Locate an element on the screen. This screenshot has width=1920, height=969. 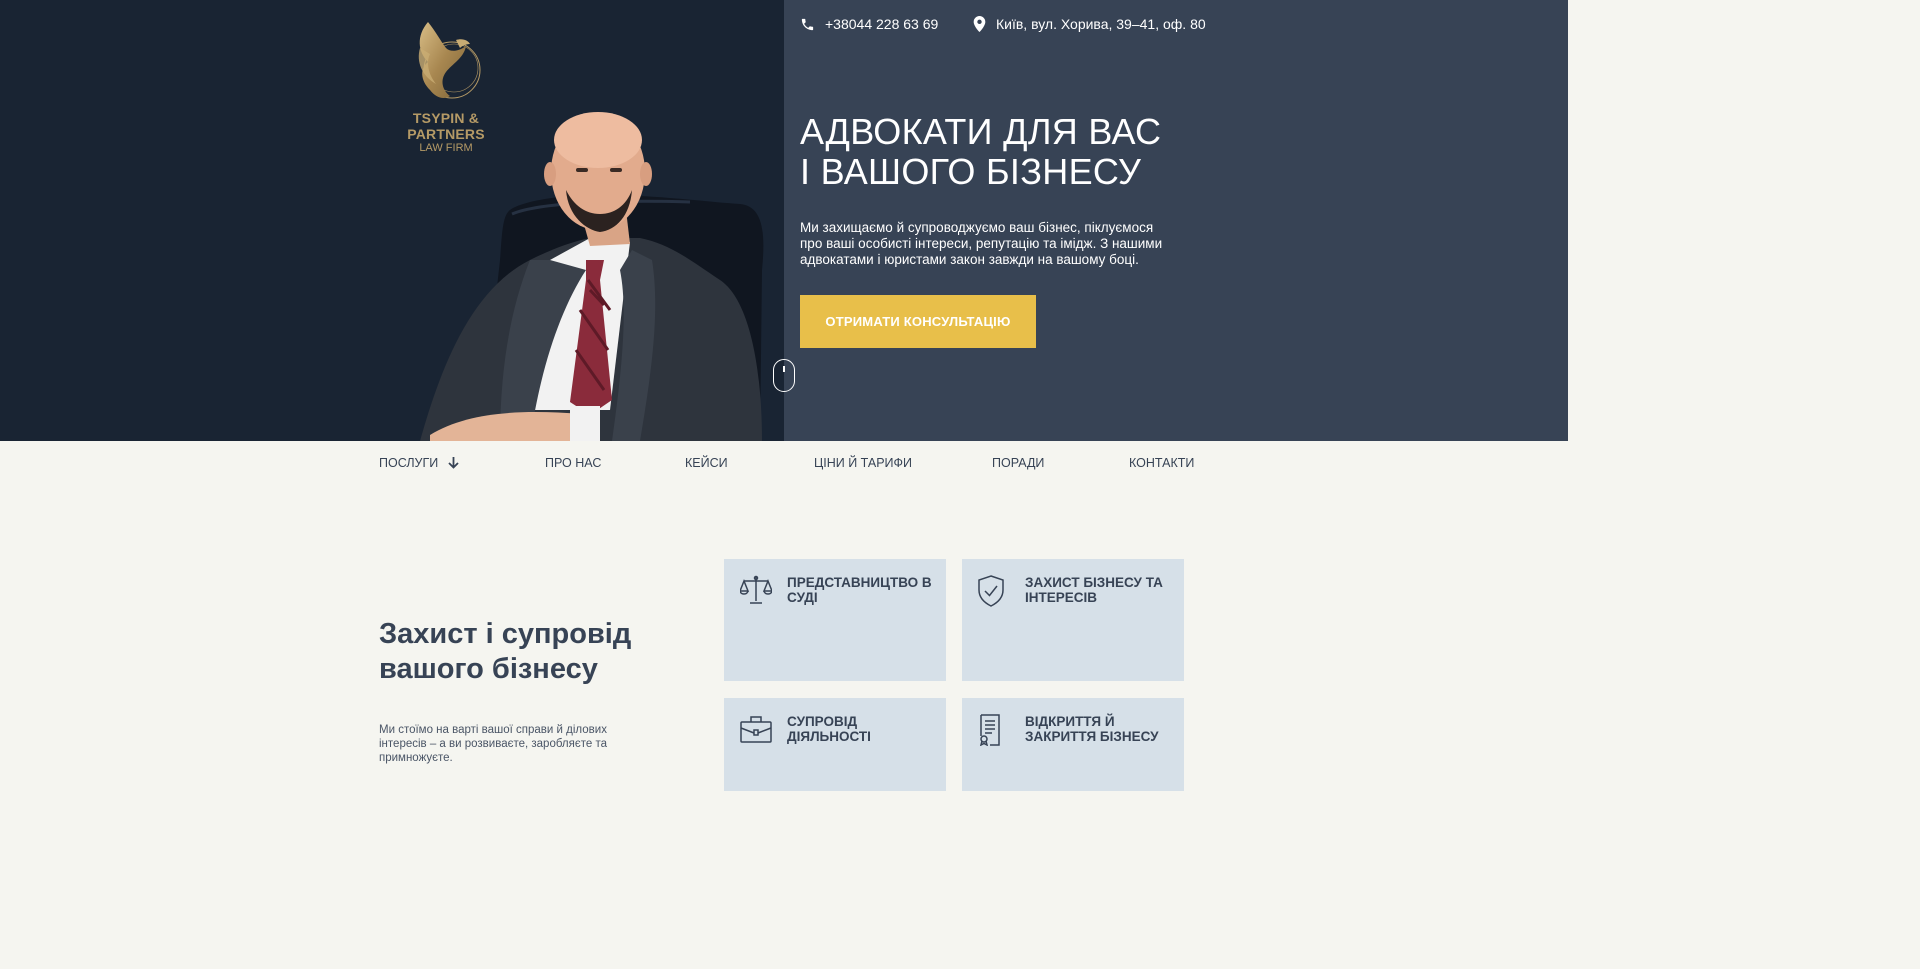
service-card-business-protection: ЗАХИСТ БІЗНЕСУ ТА ІНТЕРЕСІВ is located at coordinates (1073, 620).